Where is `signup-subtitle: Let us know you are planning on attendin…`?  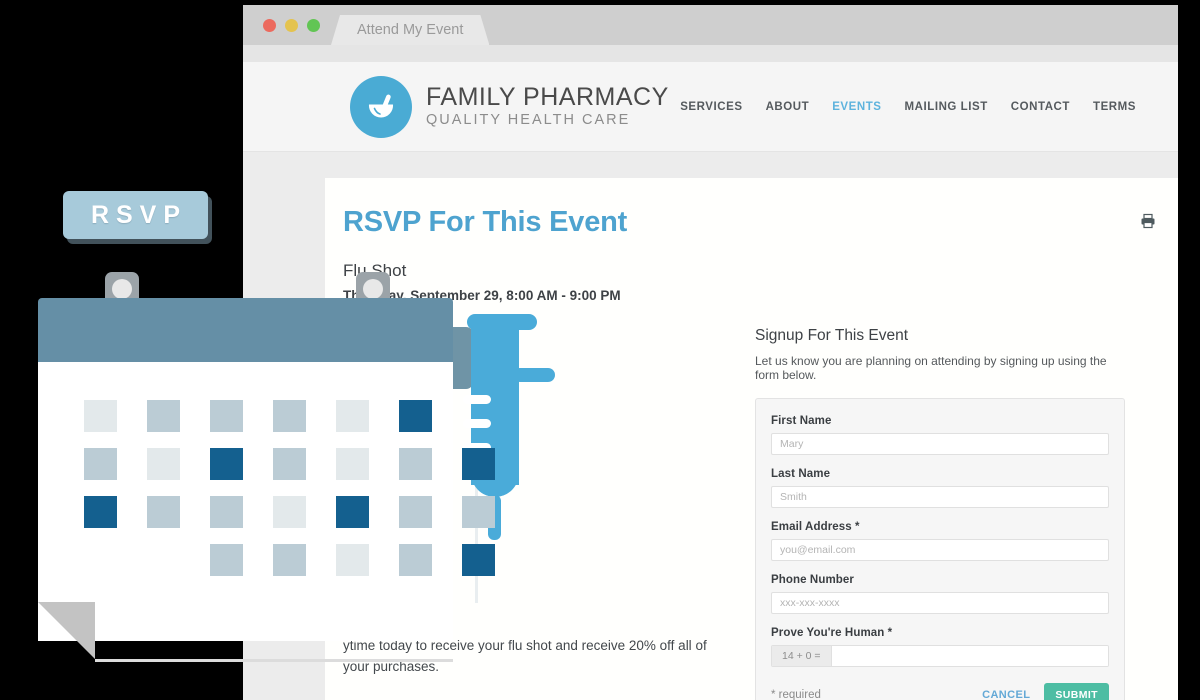
signup-subtitle: Let us know you are planning on attendin… is located at coordinates (931, 368).